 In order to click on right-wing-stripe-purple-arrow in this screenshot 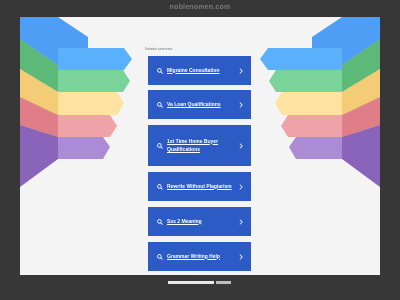, I will do `click(315, 148)`.